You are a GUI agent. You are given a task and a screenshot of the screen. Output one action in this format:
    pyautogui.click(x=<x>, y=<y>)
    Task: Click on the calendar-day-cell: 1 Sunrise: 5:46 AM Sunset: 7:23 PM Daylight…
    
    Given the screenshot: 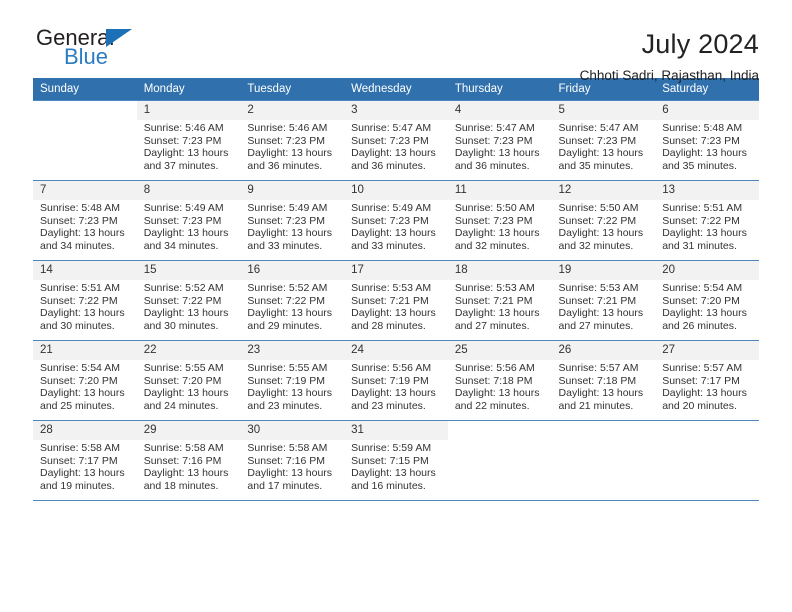 What is the action you would take?
    pyautogui.click(x=188, y=140)
    